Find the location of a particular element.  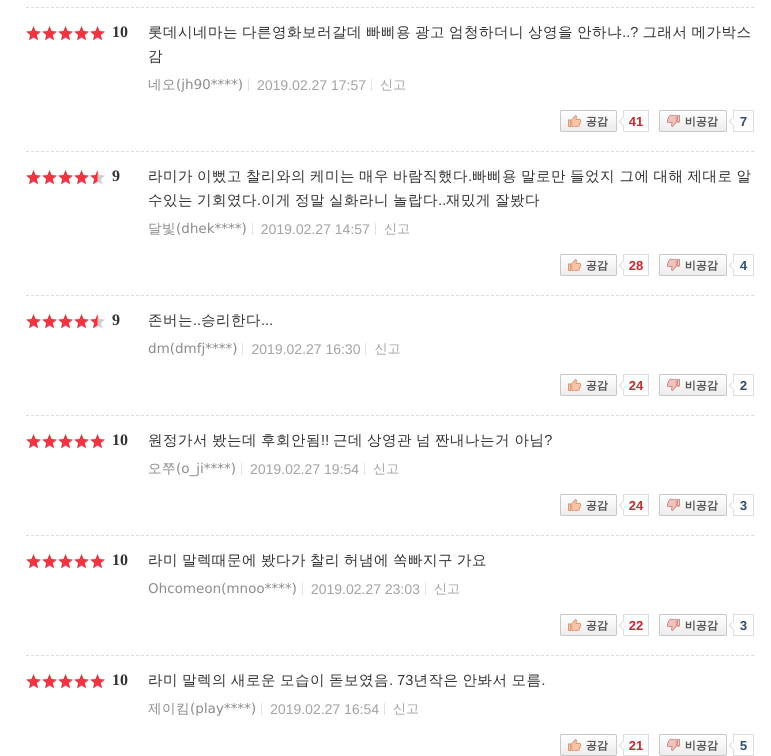

author-name: Ohcomeon(mnoo****) is located at coordinates (222, 589).